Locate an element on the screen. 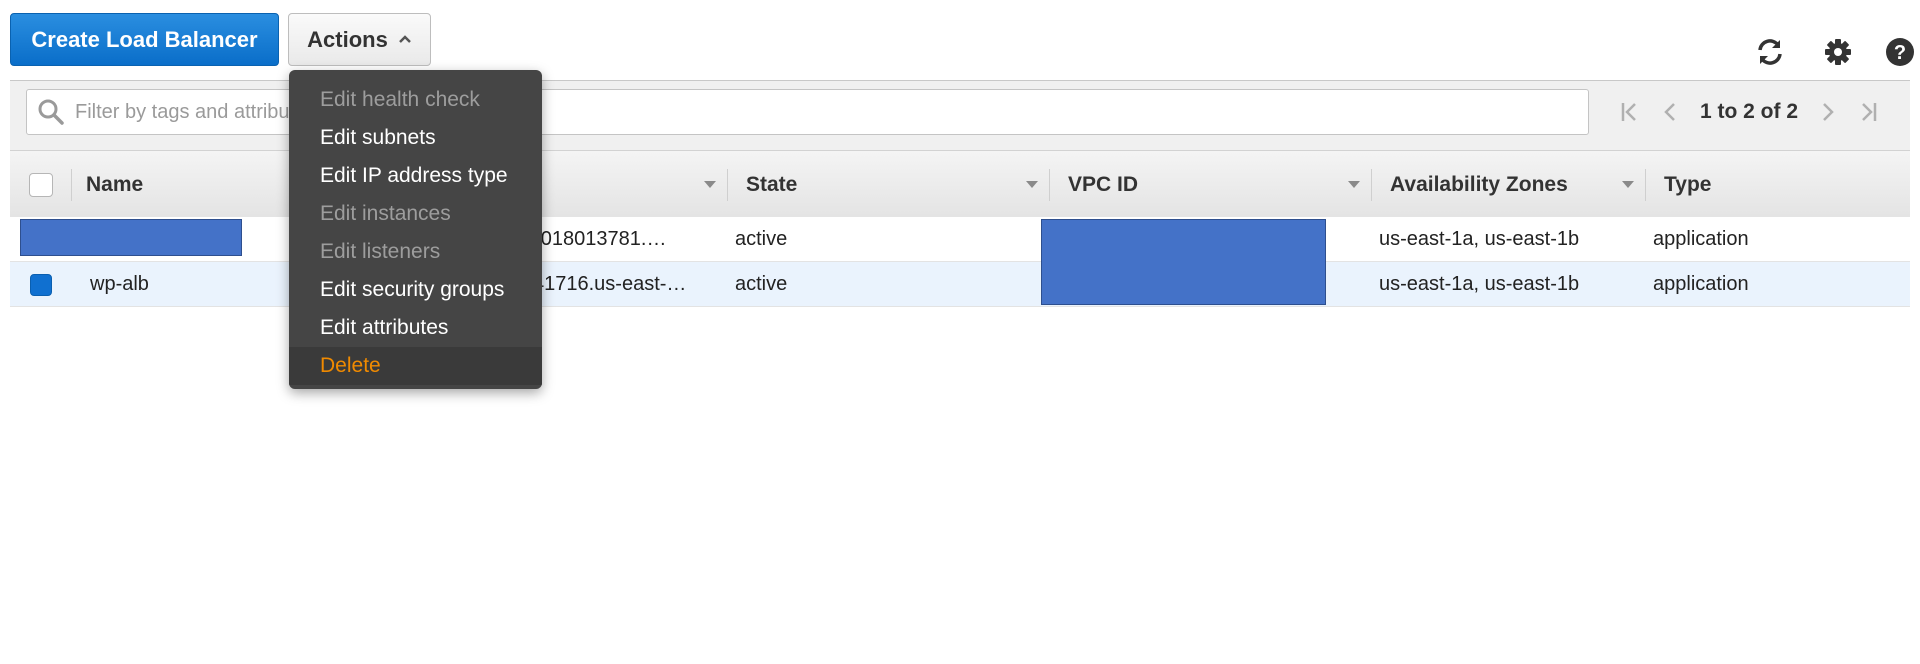 Image resolution: width=1920 pixels, height=664 pixels. name-cell: wp-alb is located at coordinates (119, 284).